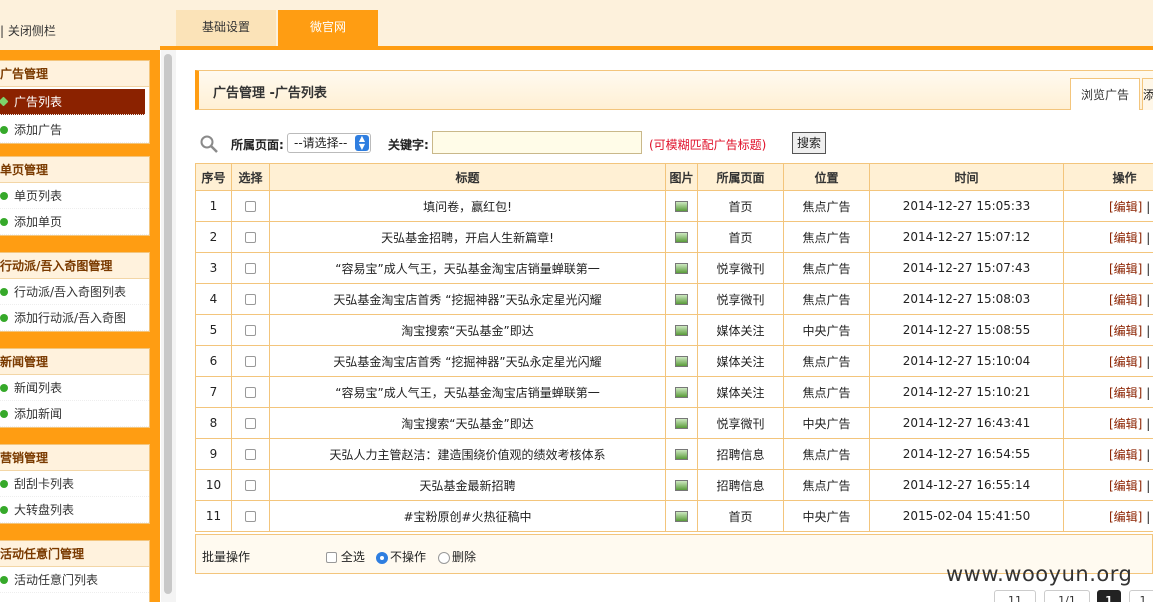 Image resolution: width=1153 pixels, height=602 pixels. I want to click on sidebar-item-scratch-card: 刮刮卡列表, so click(74, 484).